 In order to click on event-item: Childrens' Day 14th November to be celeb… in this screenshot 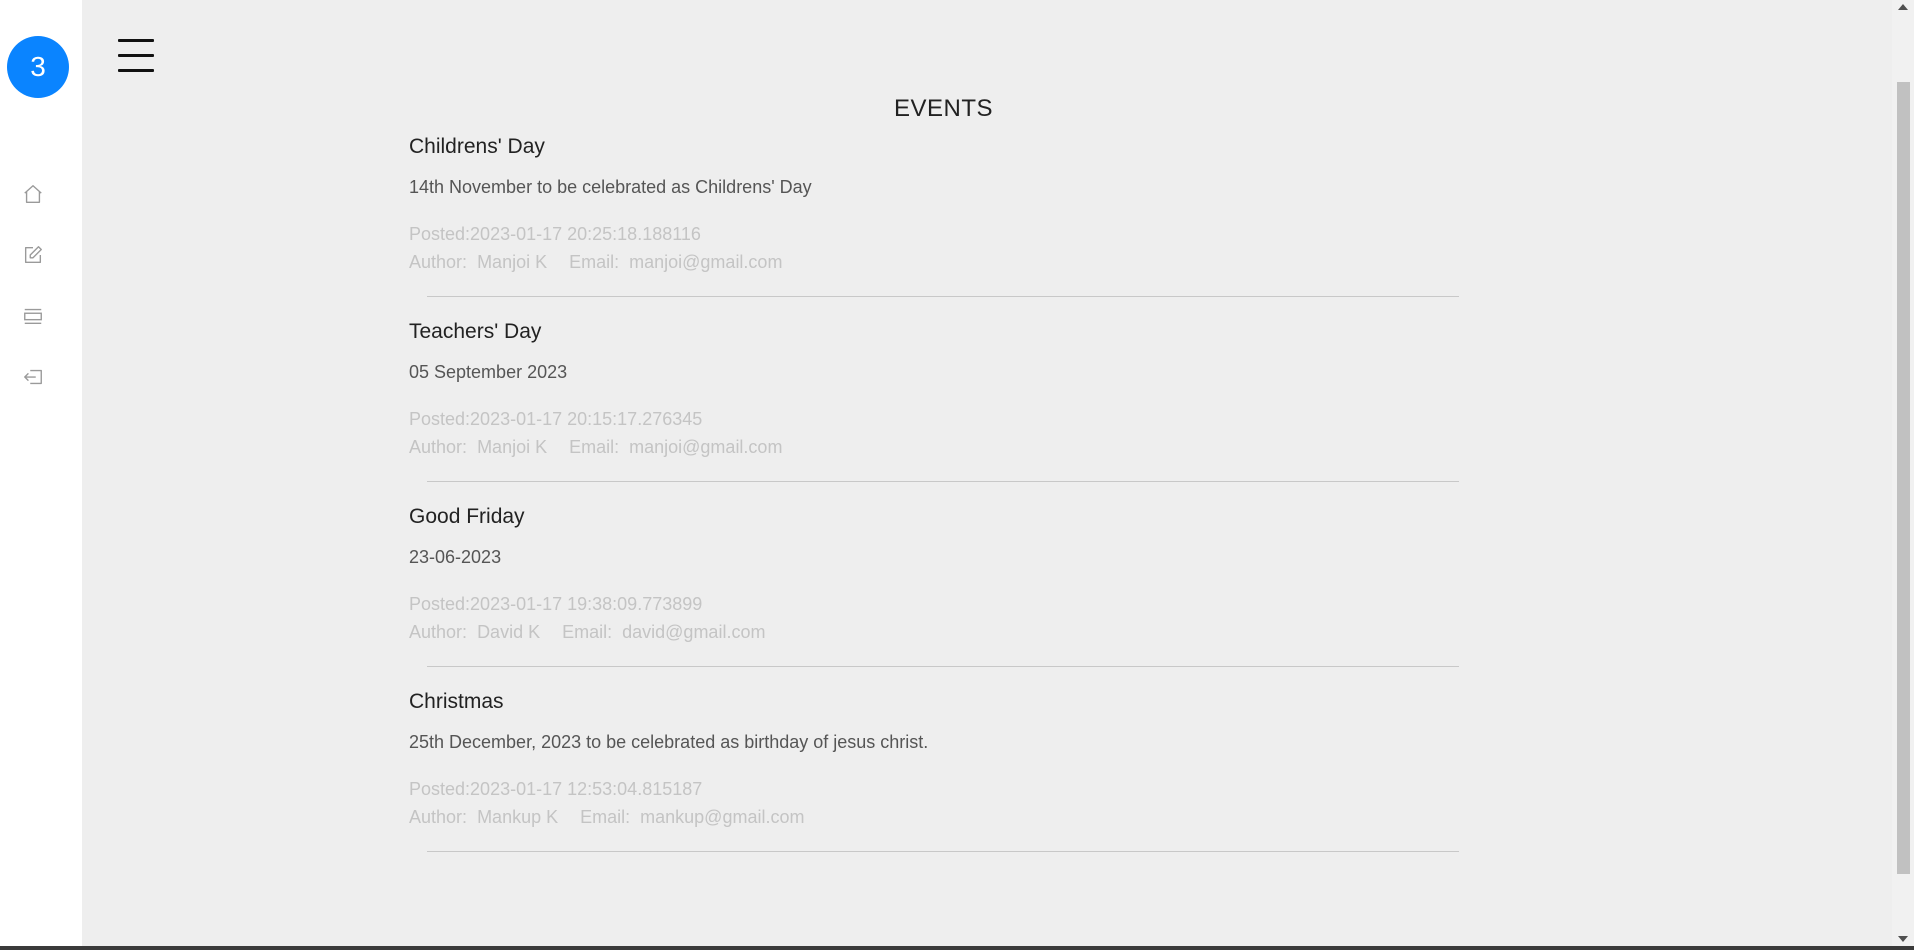, I will do `click(934, 224)`.